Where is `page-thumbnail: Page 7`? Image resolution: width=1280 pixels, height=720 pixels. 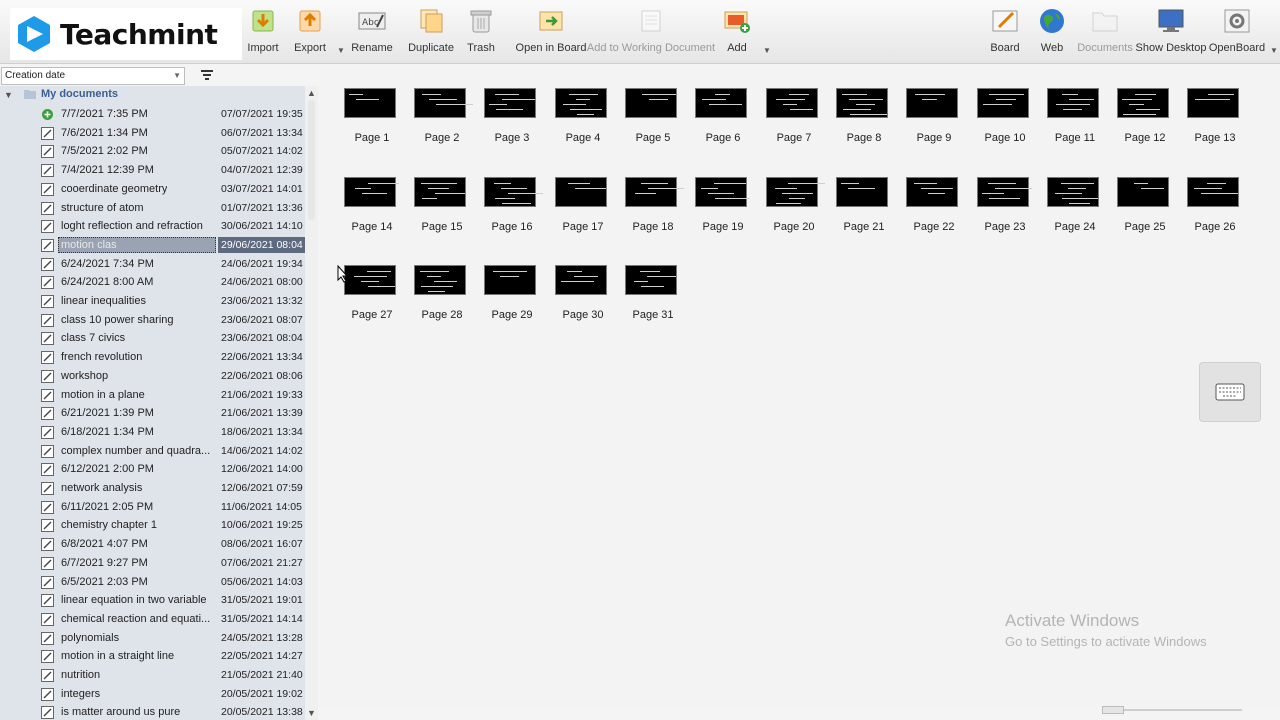
page-thumbnail: Page 7 is located at coordinates (799, 118).